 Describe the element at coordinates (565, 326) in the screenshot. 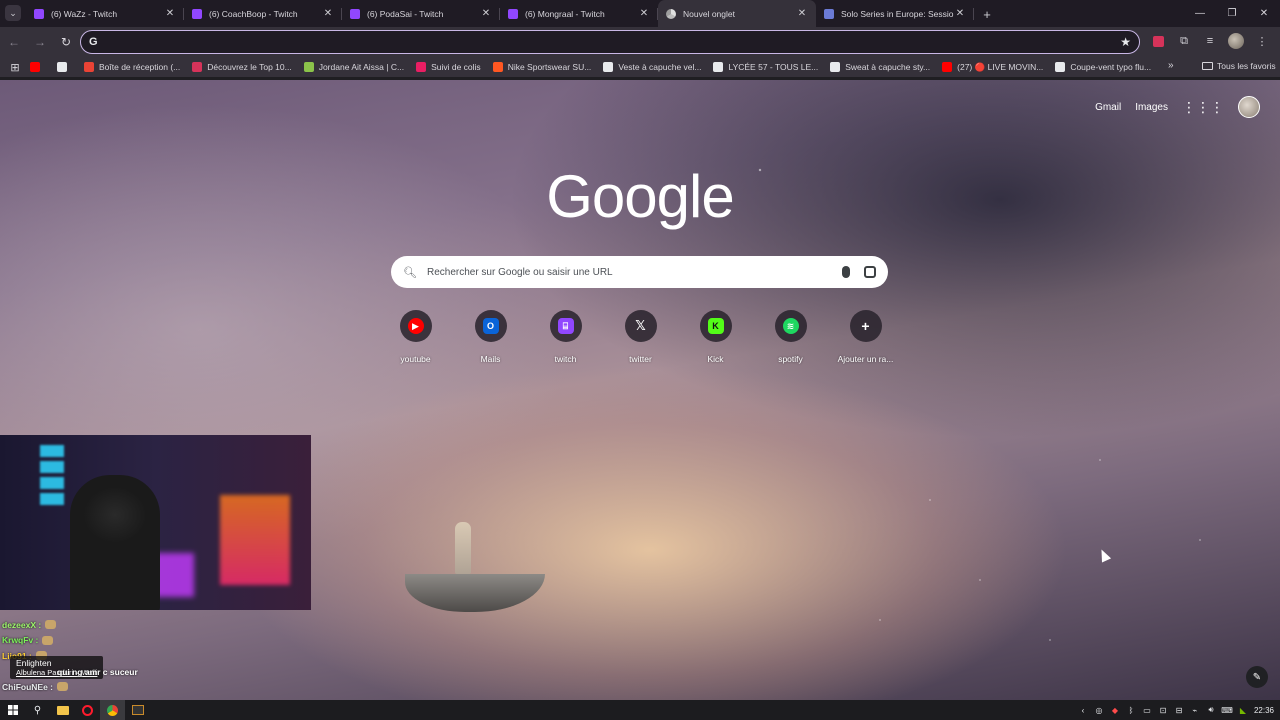

I see `shortcut-tile: ⌸` at that location.